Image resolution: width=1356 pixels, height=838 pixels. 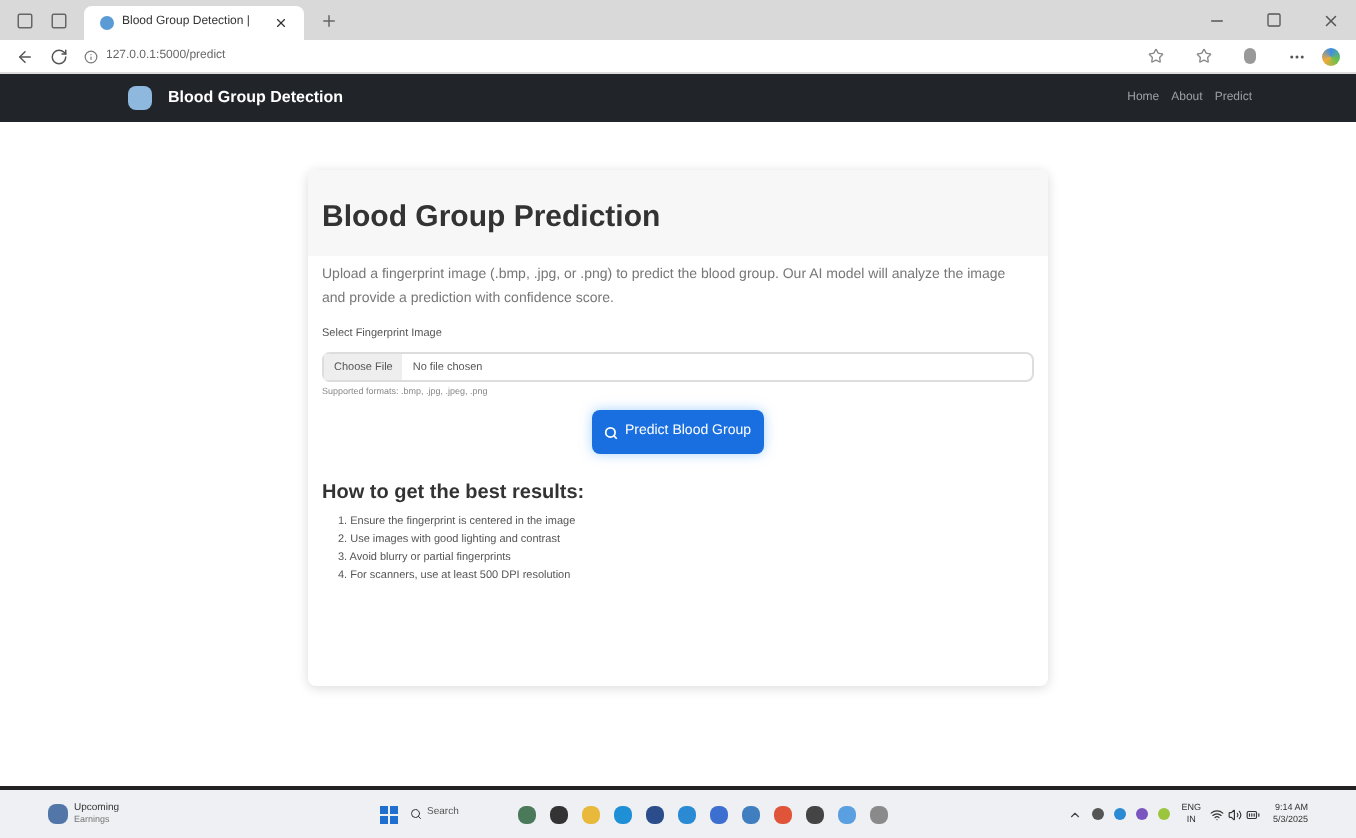 I want to click on maximize-icon, so click(x=1274, y=20).